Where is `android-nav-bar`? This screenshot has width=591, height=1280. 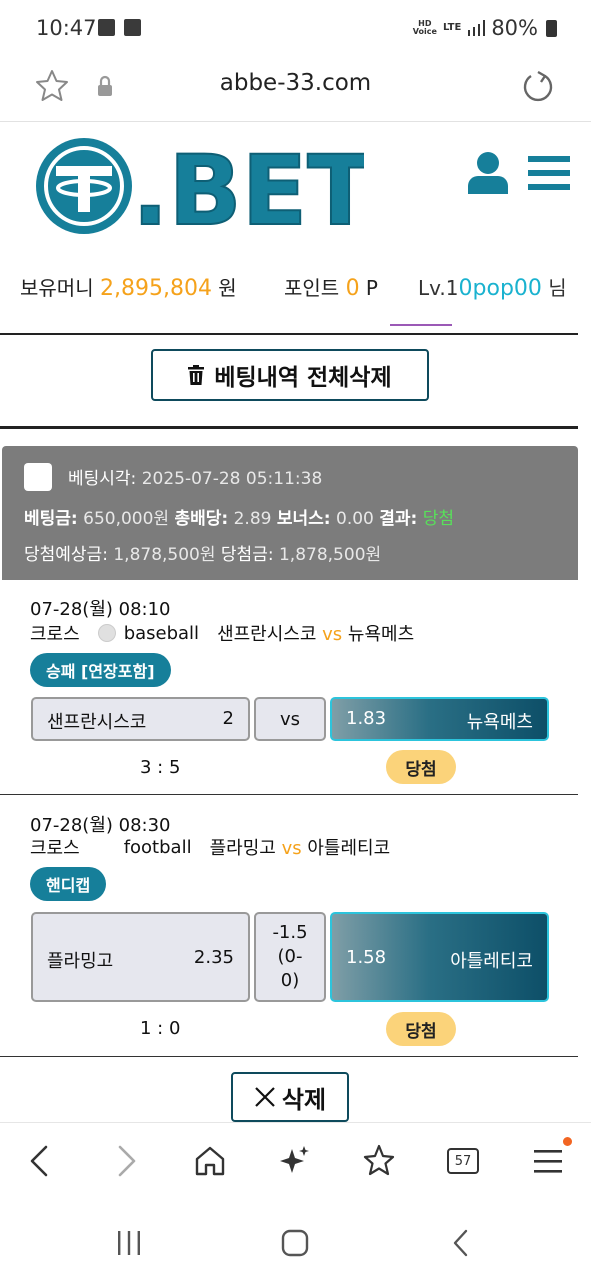 android-nav-bar is located at coordinates (295, 1241).